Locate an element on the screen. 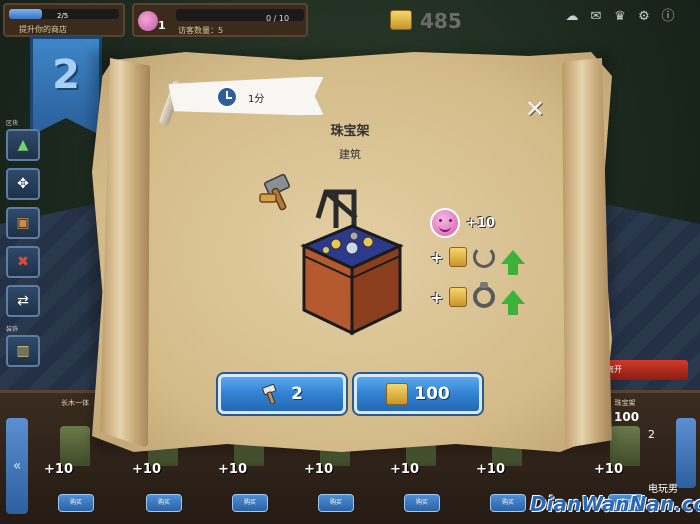  gold-panel: 485 is located at coordinates (435, 21).